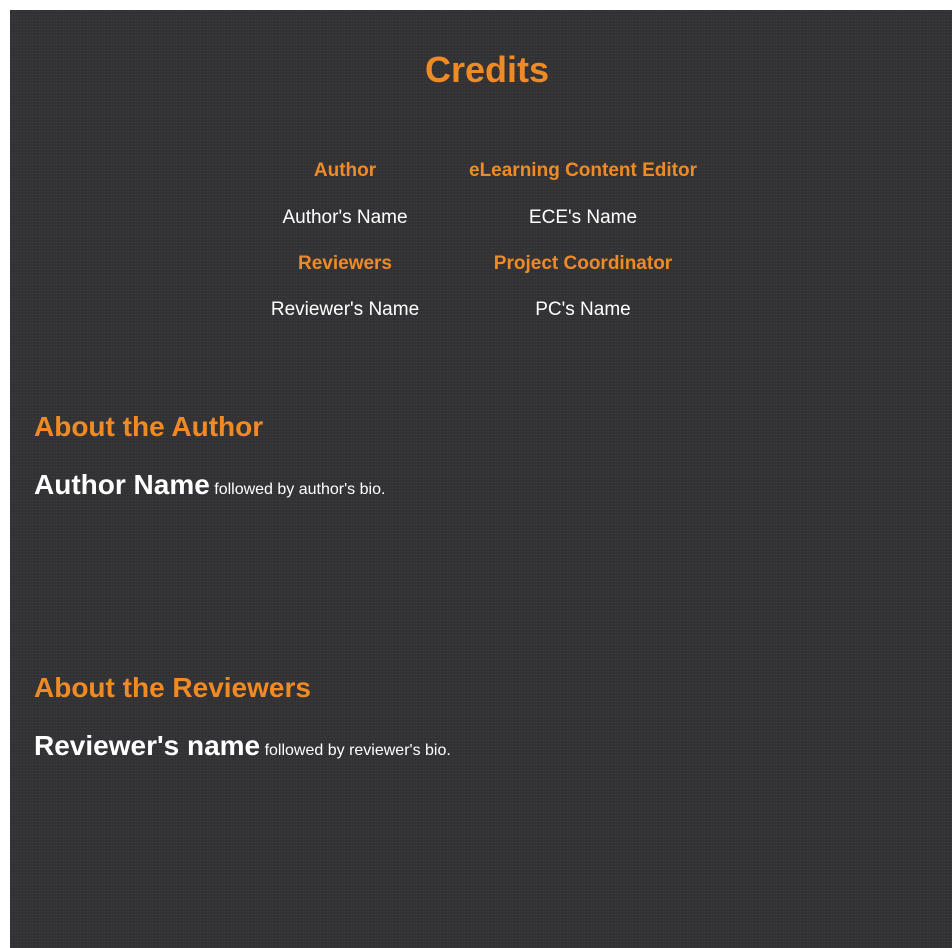 This screenshot has width=952, height=948. Describe the element at coordinates (345, 263) in the screenshot. I see `reviewers-role-label: Reviewers` at that location.